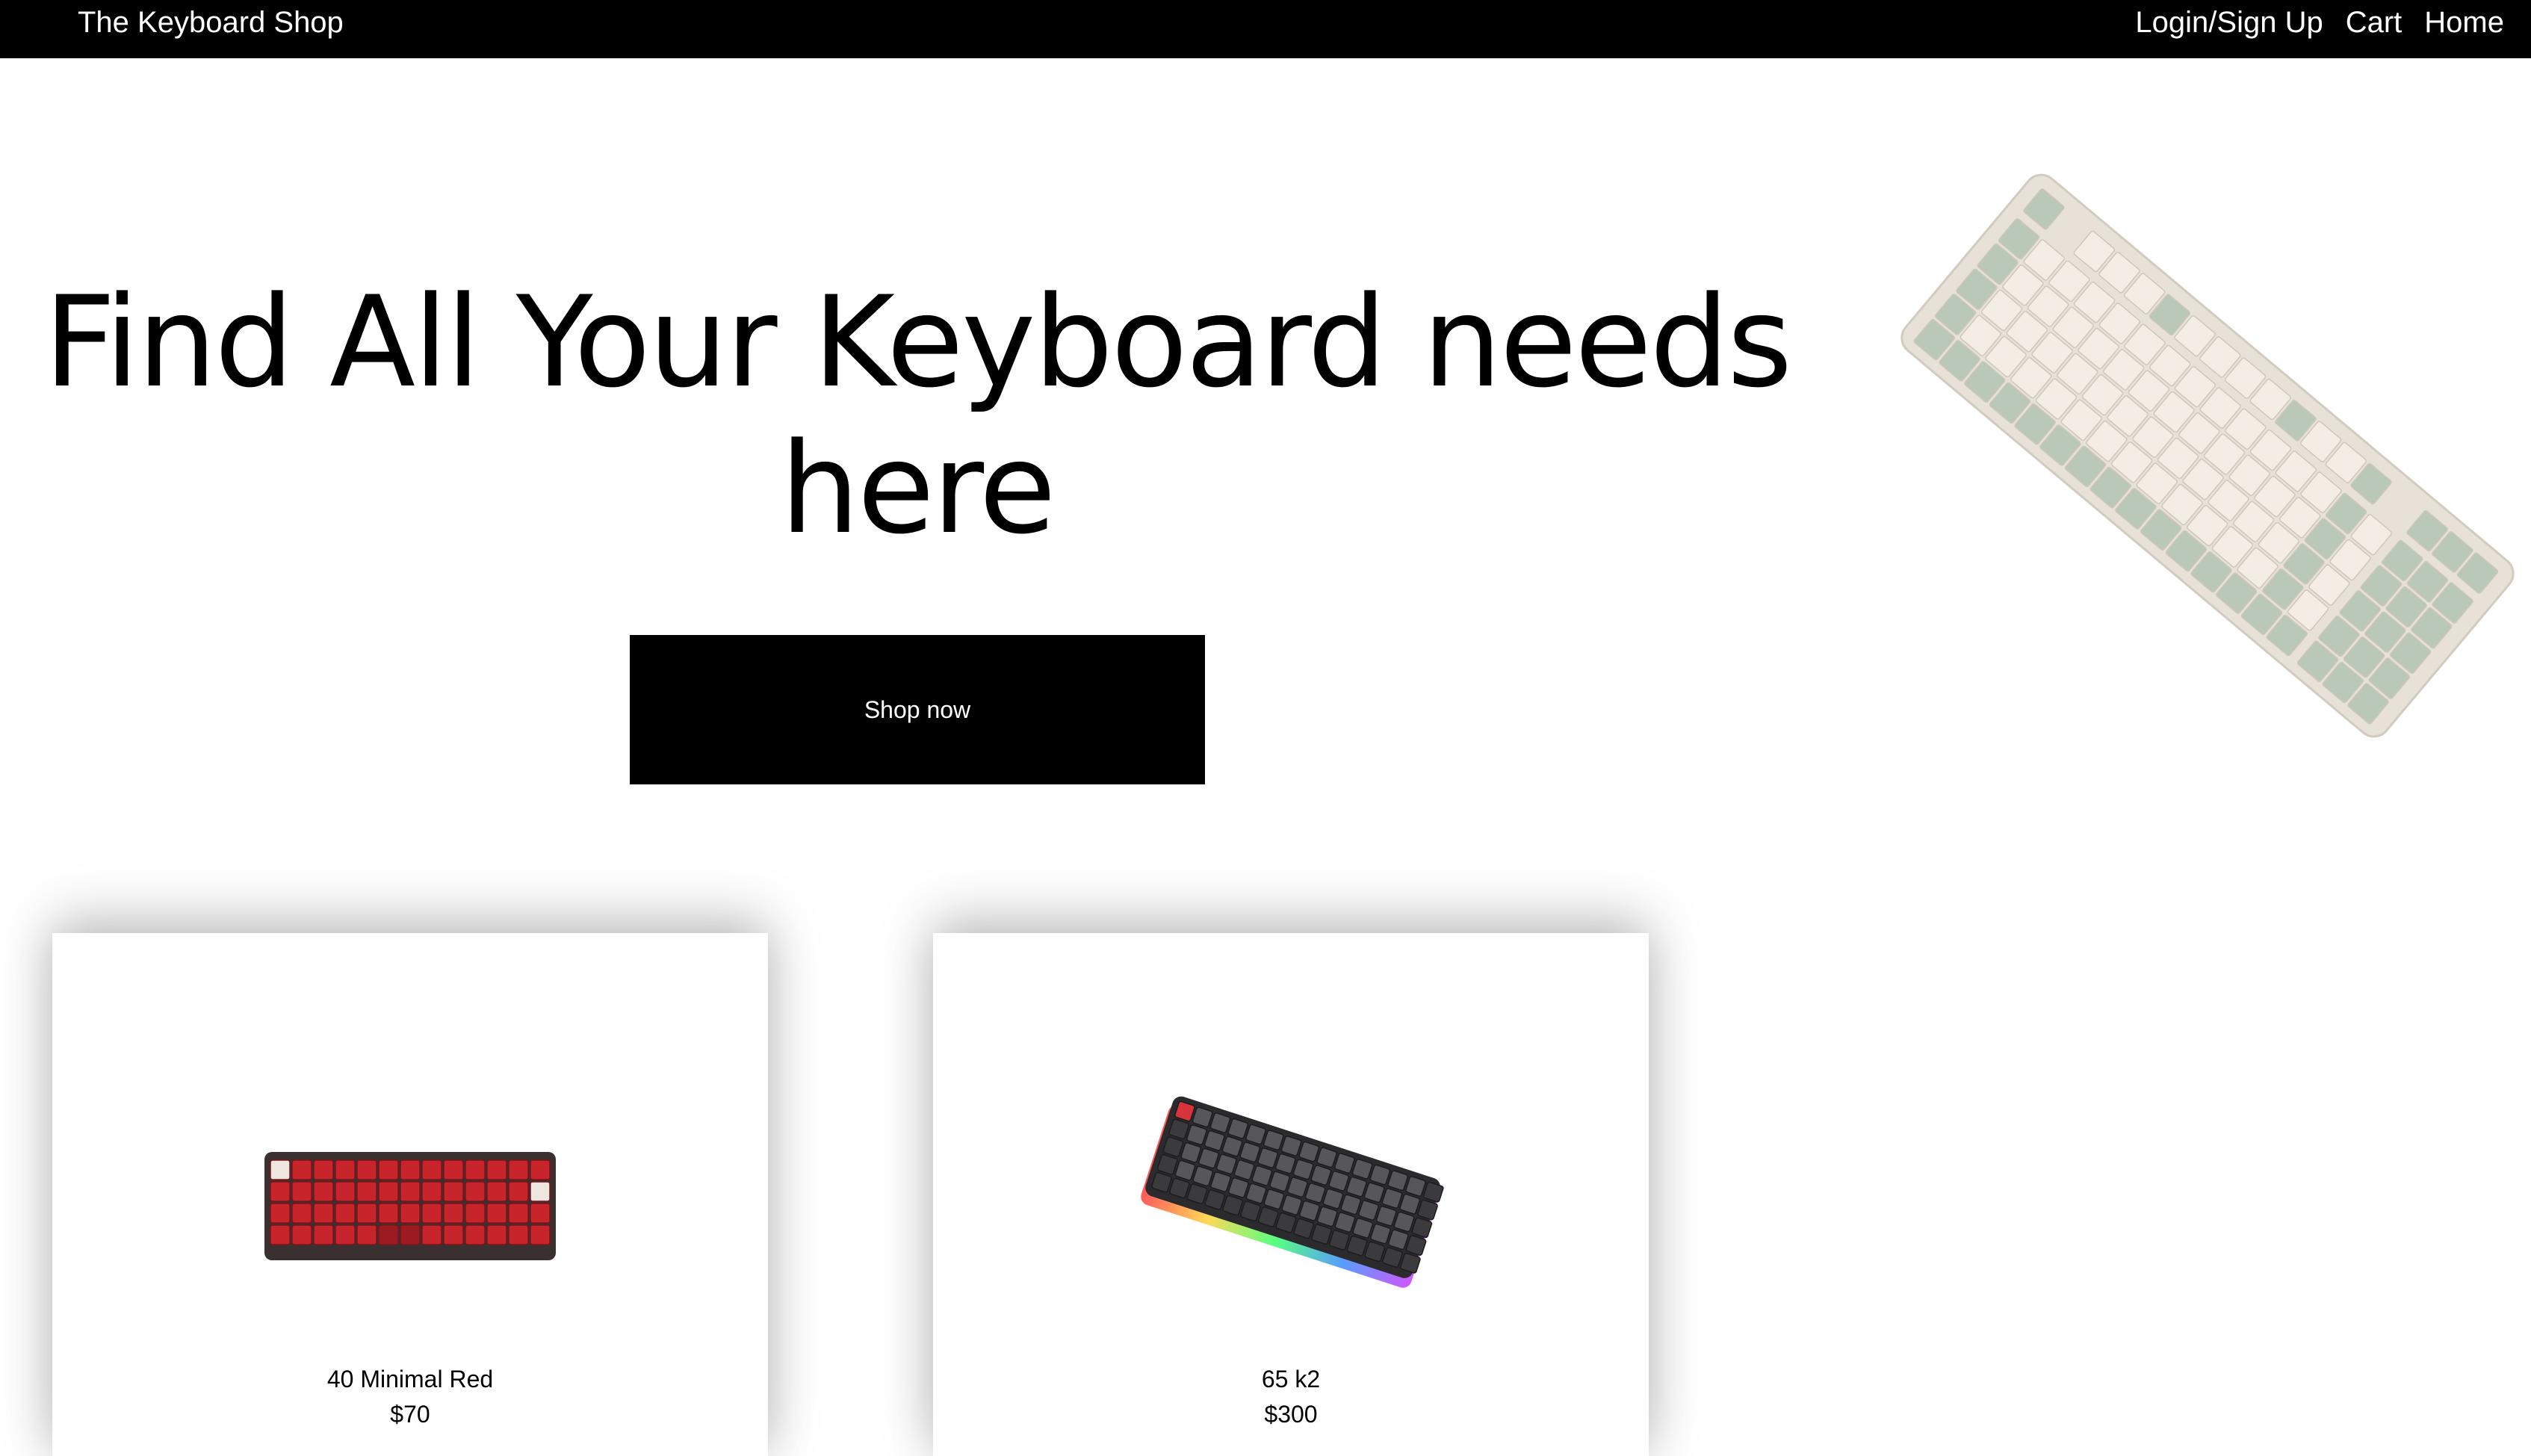 Image resolution: width=2531 pixels, height=1456 pixels. What do you see at coordinates (2374, 22) in the screenshot?
I see `nav-cart-link: Cart` at bounding box center [2374, 22].